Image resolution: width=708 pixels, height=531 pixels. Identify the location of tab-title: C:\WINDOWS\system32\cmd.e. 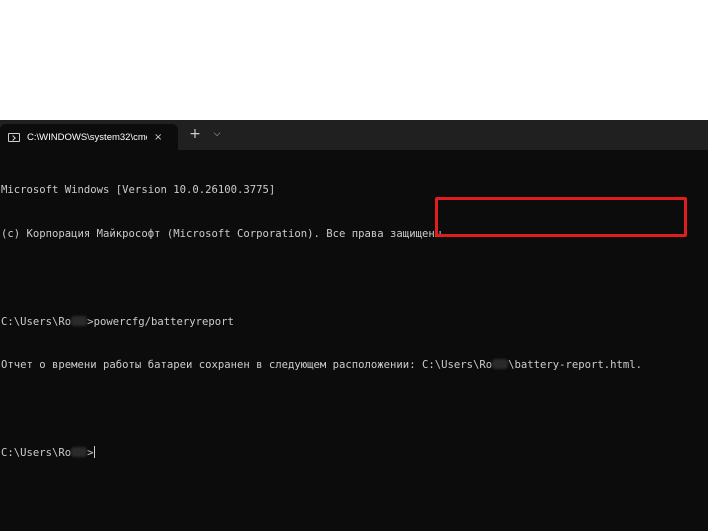
(87, 137).